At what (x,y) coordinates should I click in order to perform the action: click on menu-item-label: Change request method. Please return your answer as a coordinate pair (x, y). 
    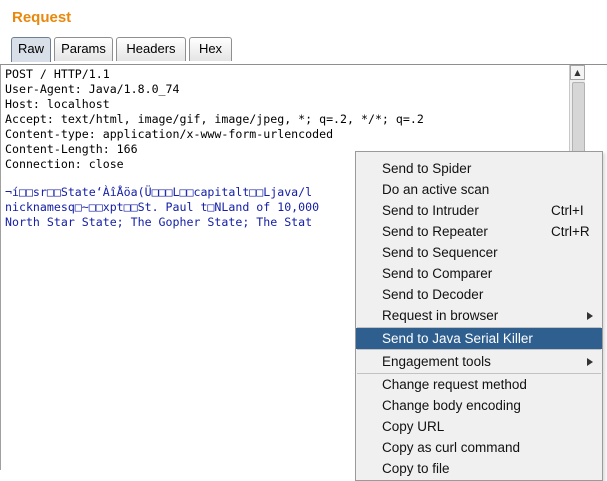
    Looking at the image, I should click on (454, 384).